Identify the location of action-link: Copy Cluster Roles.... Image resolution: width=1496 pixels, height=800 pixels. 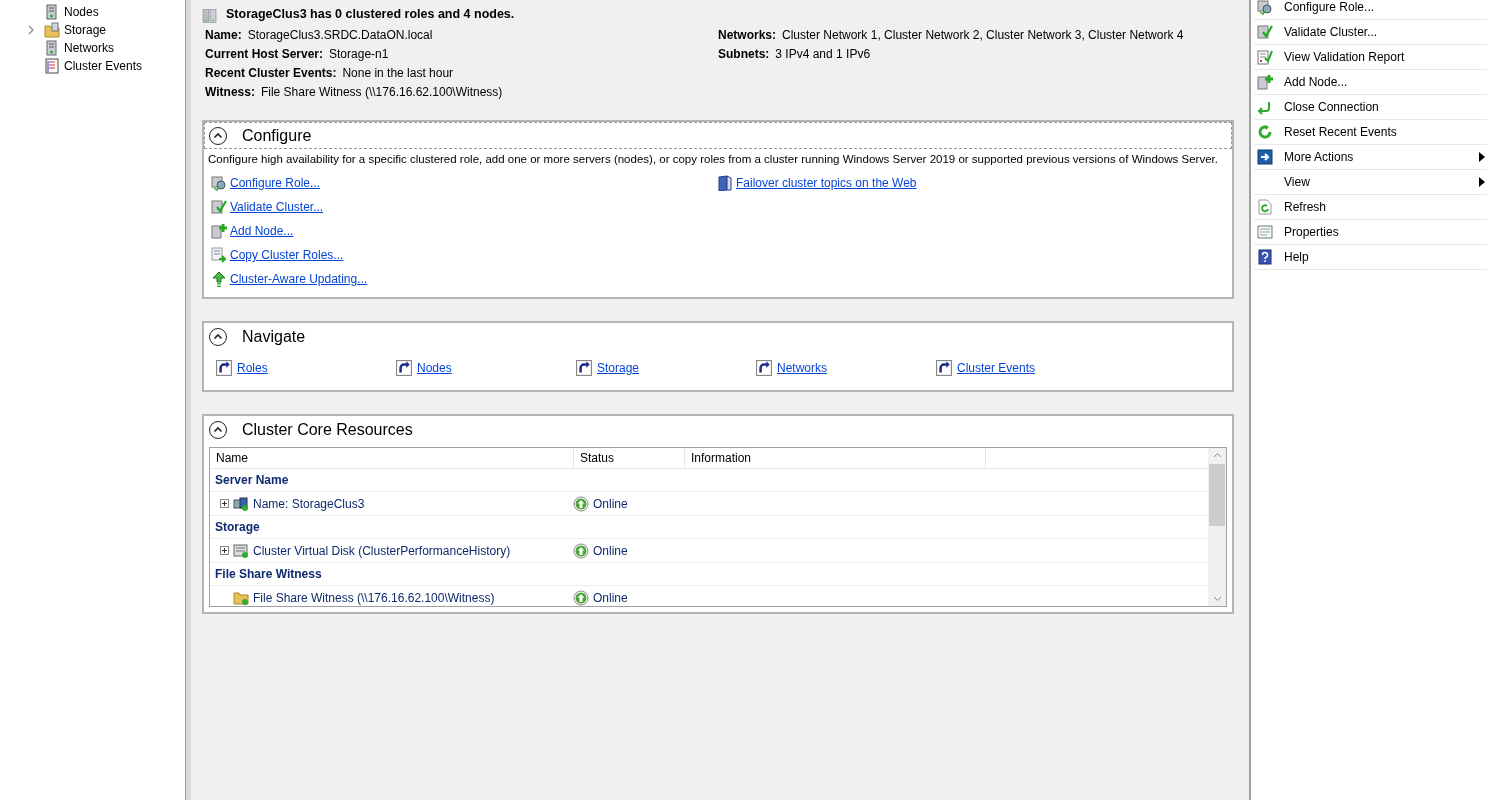
(287, 255).